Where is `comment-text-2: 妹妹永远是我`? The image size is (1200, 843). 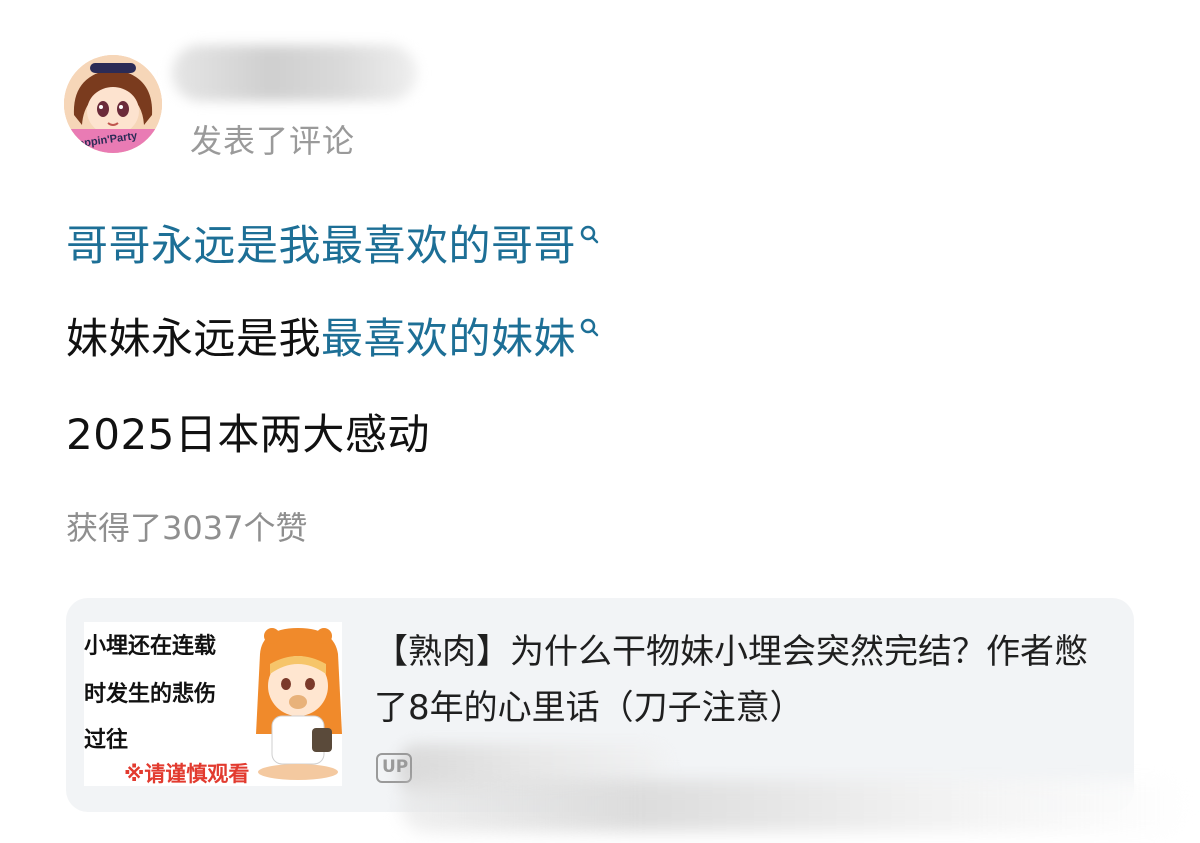
comment-text-2: 妹妹永远是我 is located at coordinates (194, 338).